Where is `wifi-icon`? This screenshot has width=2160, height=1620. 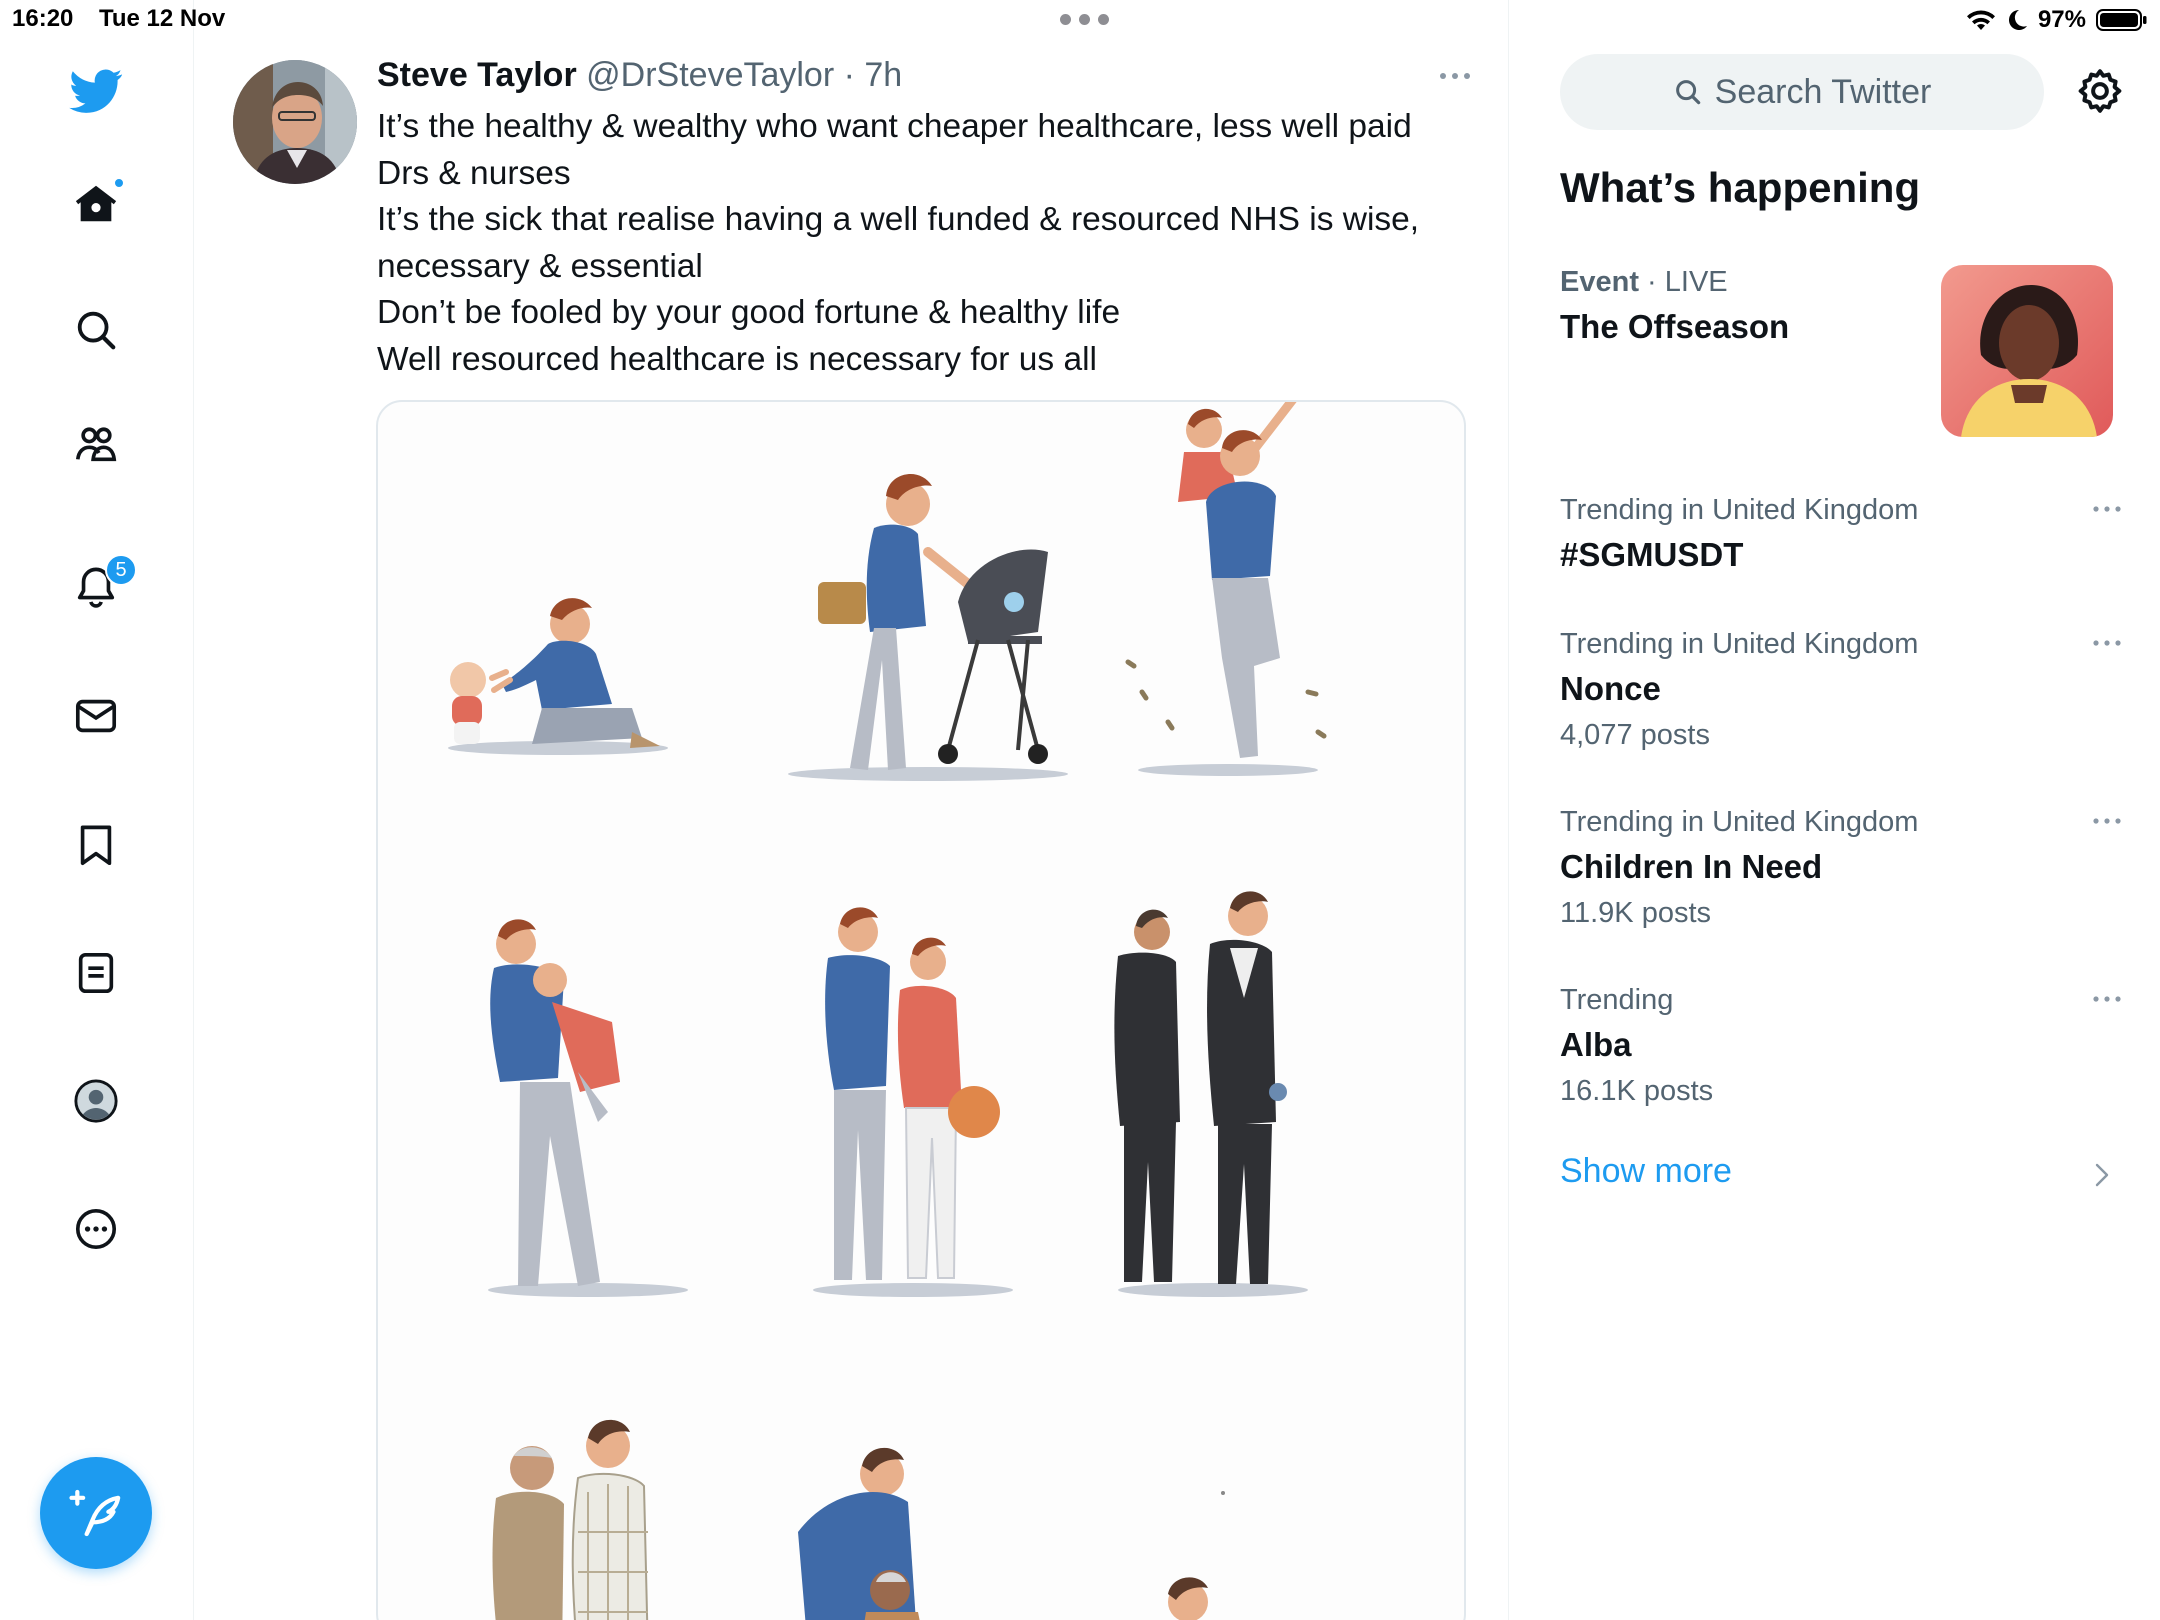
wifi-icon is located at coordinates (1980, 20).